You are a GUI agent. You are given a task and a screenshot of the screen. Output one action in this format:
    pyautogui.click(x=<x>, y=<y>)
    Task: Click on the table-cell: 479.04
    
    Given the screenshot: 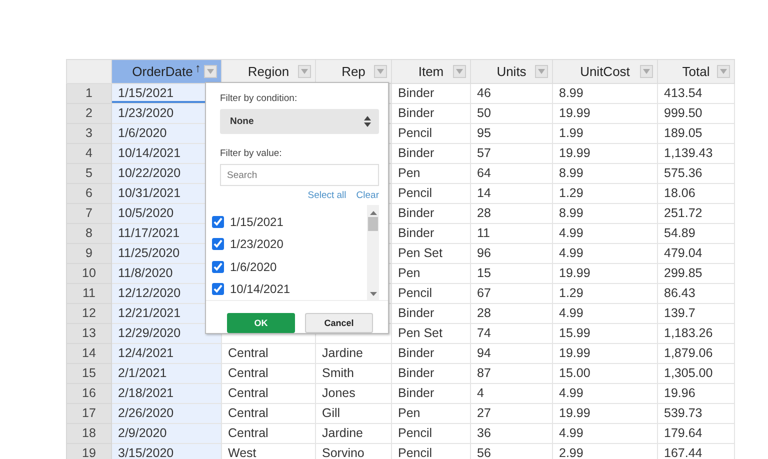 What is the action you would take?
    pyautogui.click(x=696, y=254)
    